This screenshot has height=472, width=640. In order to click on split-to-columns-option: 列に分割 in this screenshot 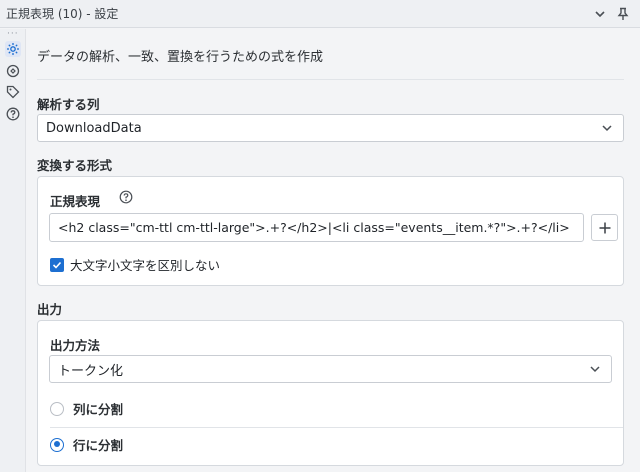, I will do `click(86, 408)`.